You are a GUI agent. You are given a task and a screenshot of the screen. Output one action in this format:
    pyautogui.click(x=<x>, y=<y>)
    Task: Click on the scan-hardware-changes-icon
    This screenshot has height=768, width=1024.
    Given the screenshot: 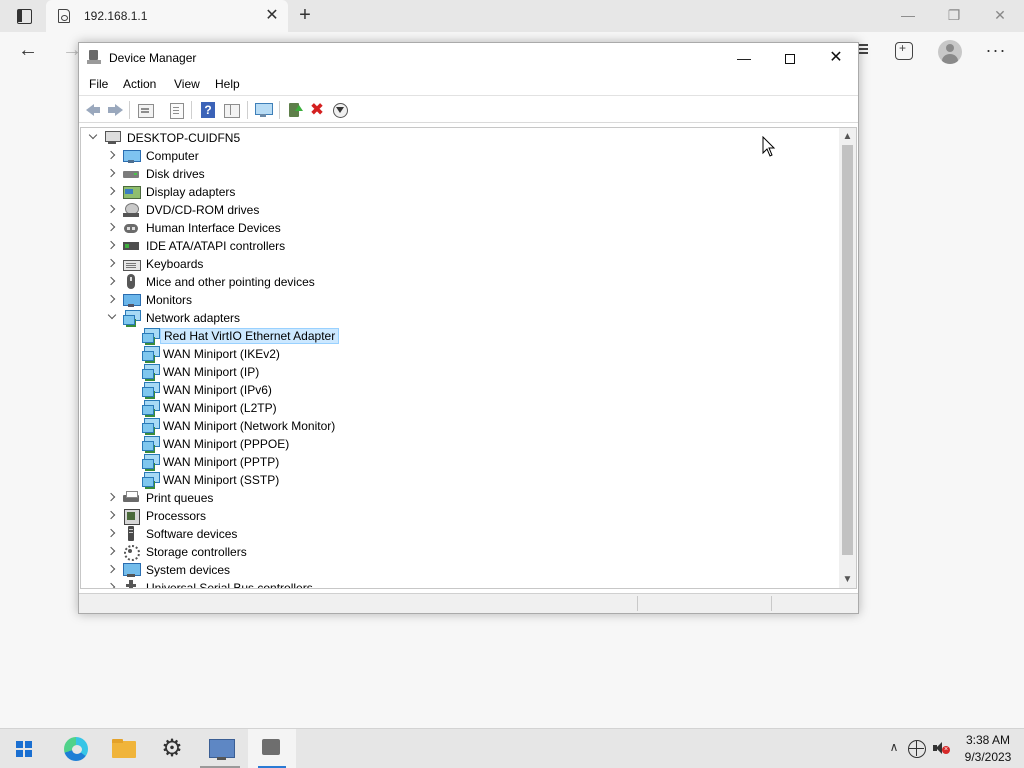 What is the action you would take?
    pyautogui.click(x=263, y=110)
    